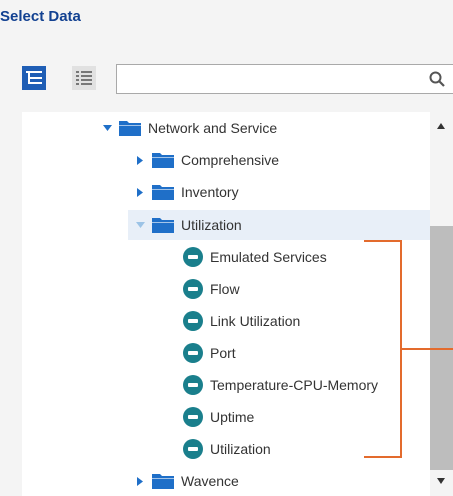 Image resolution: width=453 pixels, height=496 pixels. Describe the element at coordinates (437, 79) in the screenshot. I see `search-icon` at that location.